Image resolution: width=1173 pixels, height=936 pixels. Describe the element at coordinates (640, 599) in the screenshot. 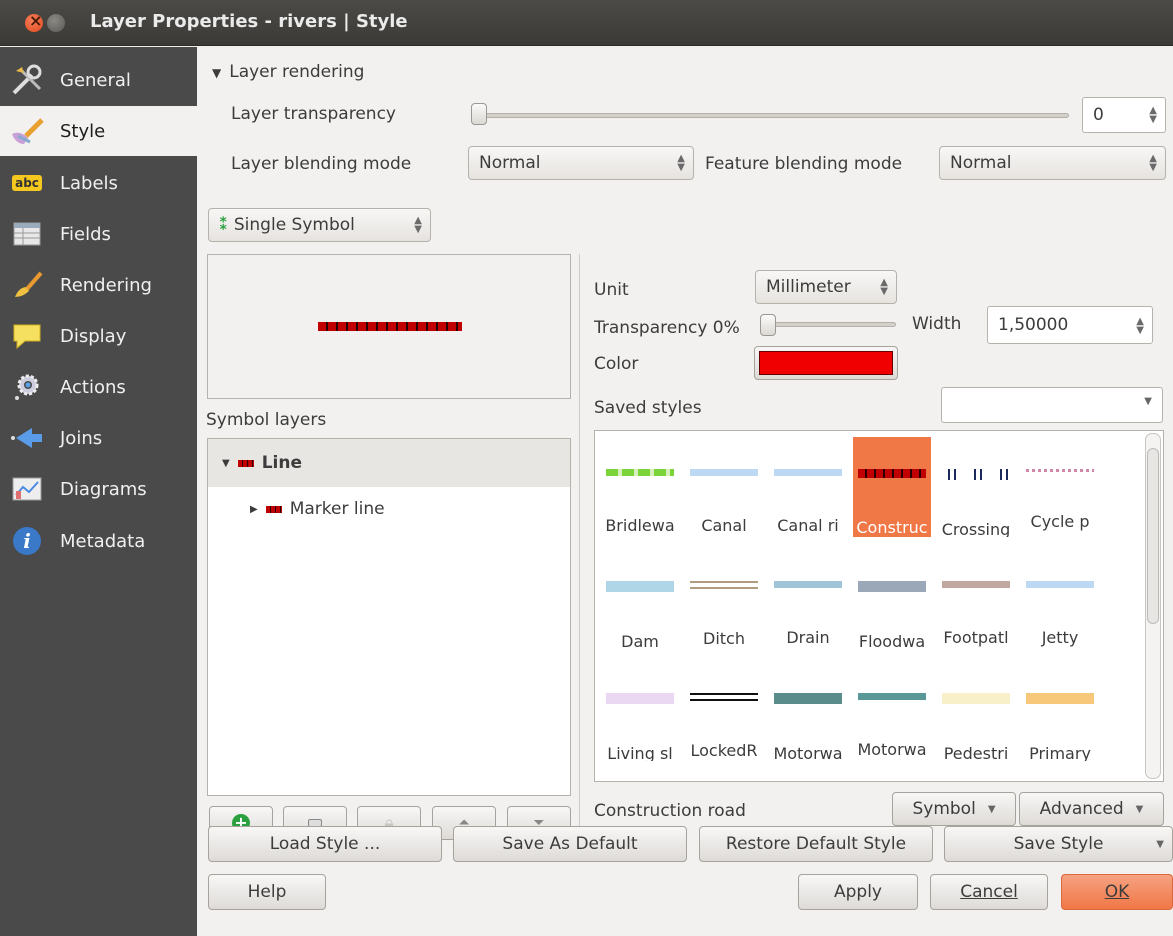

I see `style-item: Dam` at that location.